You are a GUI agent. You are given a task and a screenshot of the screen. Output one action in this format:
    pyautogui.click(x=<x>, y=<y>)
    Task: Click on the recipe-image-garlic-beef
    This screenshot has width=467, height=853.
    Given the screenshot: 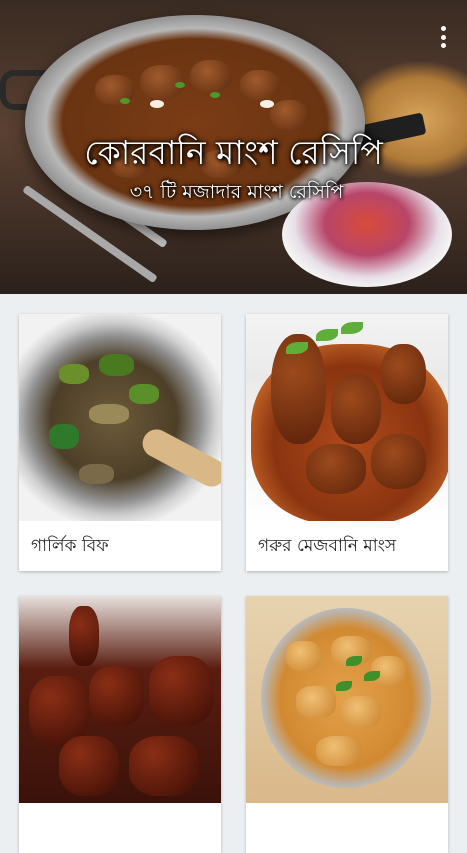 What is the action you would take?
    pyautogui.click(x=120, y=417)
    